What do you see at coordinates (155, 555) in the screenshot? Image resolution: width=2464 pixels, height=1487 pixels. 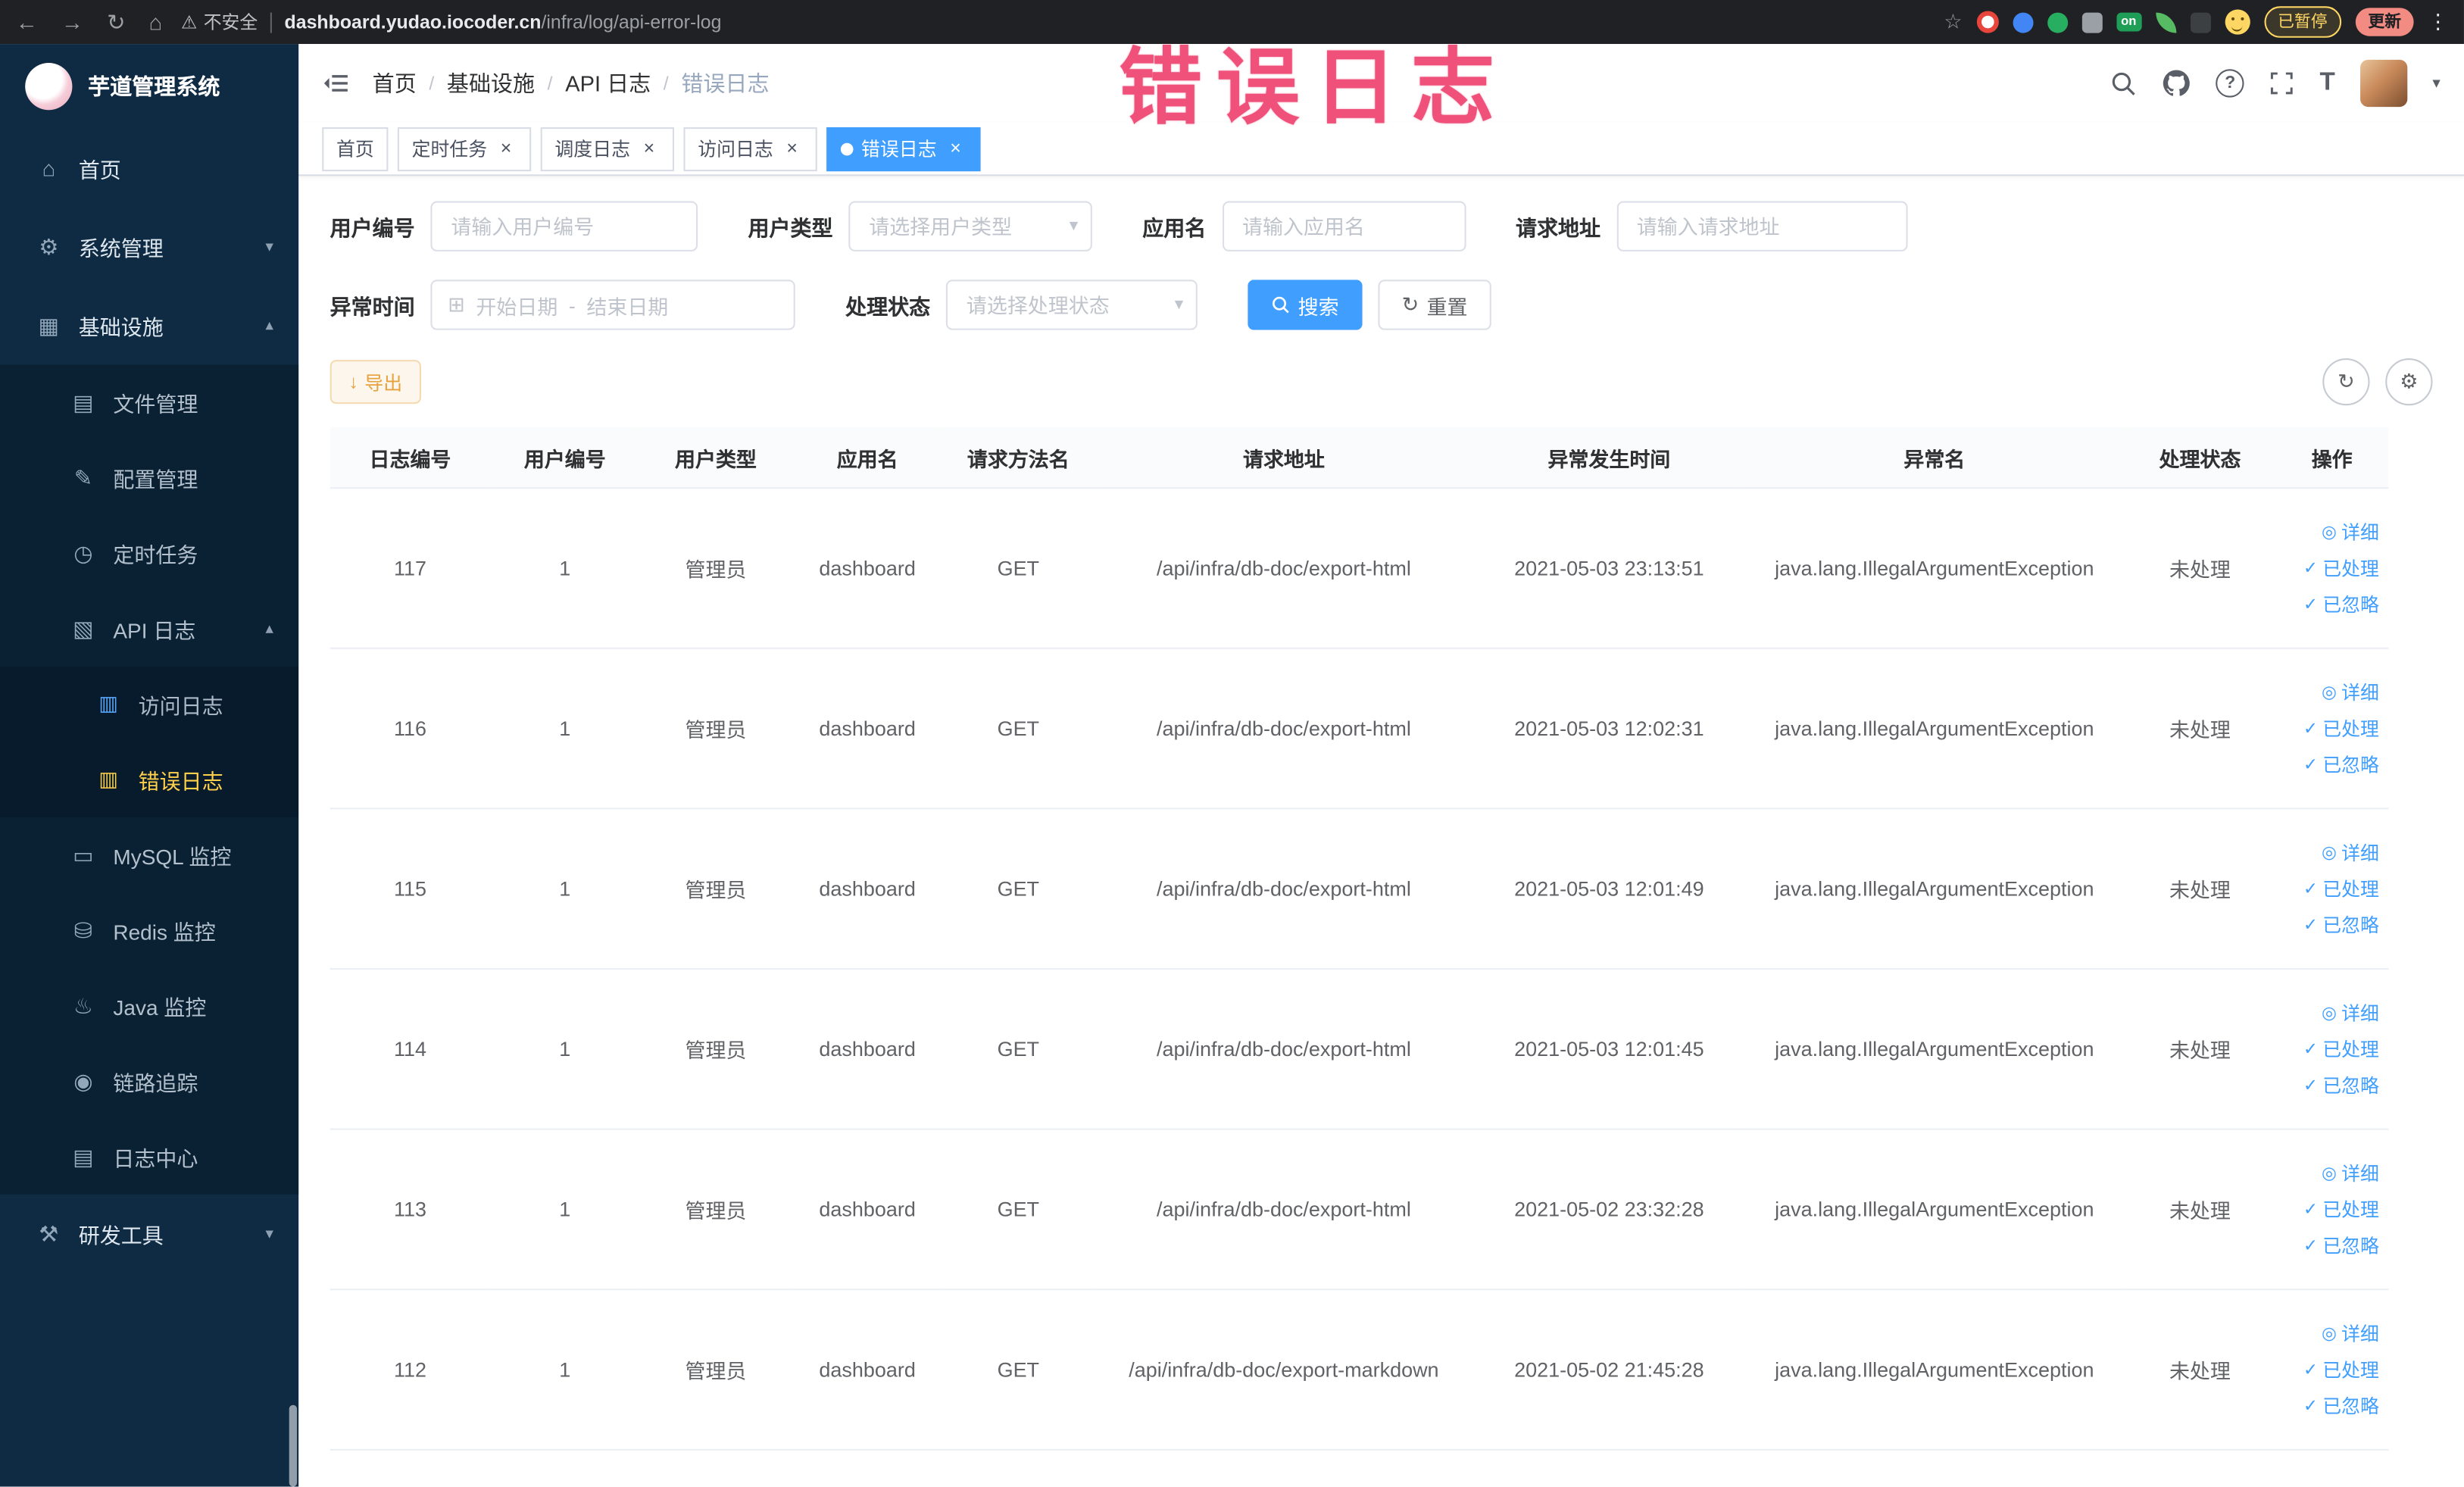 I see `menu-label: 定时任务` at bounding box center [155, 555].